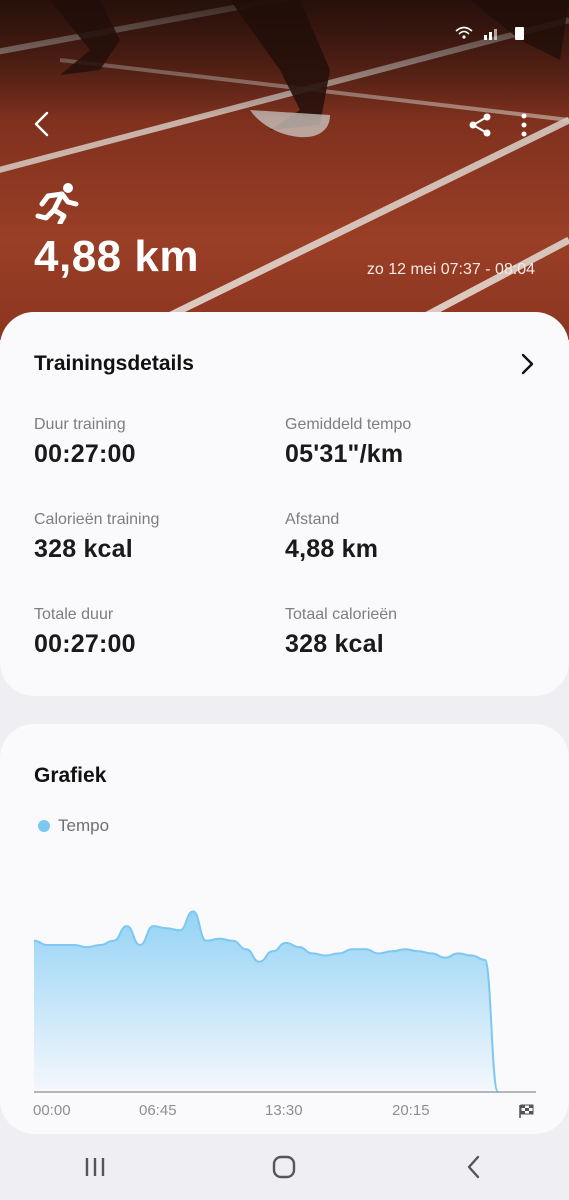 This screenshot has height=1200, width=569. What do you see at coordinates (266, 1001) in the screenshot?
I see `pace-area` at bounding box center [266, 1001].